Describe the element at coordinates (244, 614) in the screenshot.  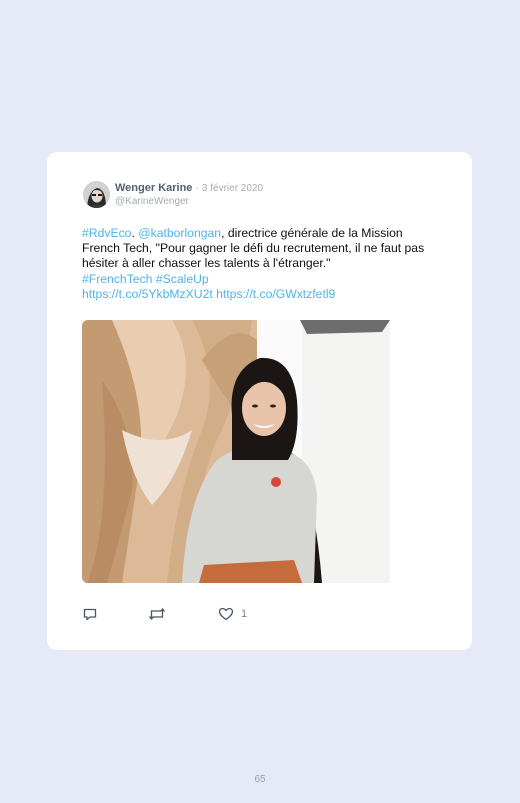
I see `like-count: 1` at that location.